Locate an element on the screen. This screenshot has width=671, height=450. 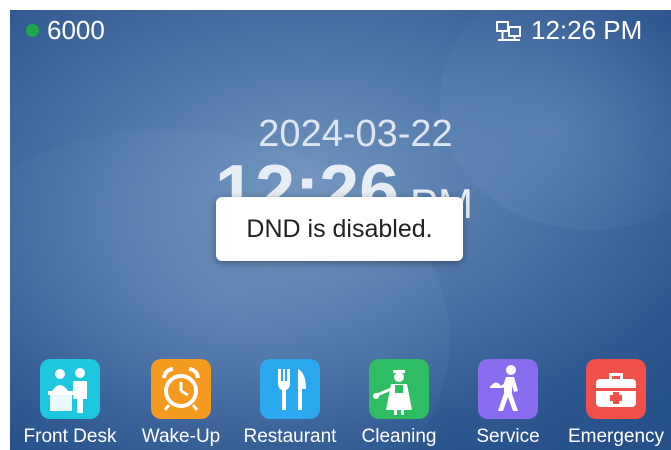
app-service: Service is located at coordinates (508, 404).